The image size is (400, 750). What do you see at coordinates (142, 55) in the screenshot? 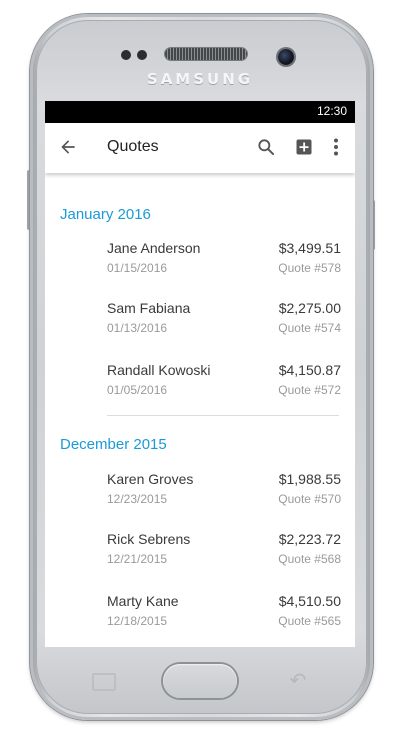
I see `light-sensor` at bounding box center [142, 55].